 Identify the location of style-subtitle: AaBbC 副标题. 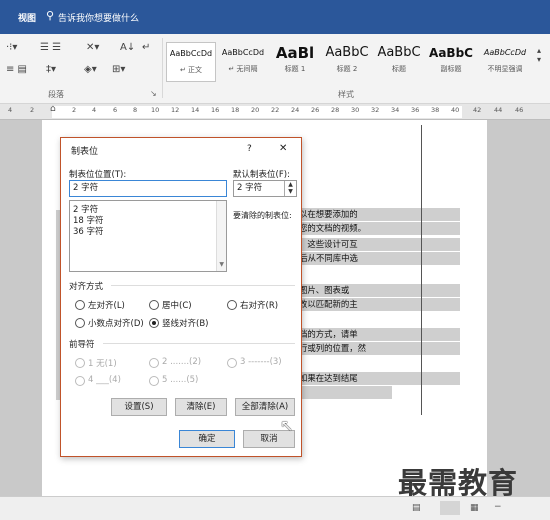
(451, 62).